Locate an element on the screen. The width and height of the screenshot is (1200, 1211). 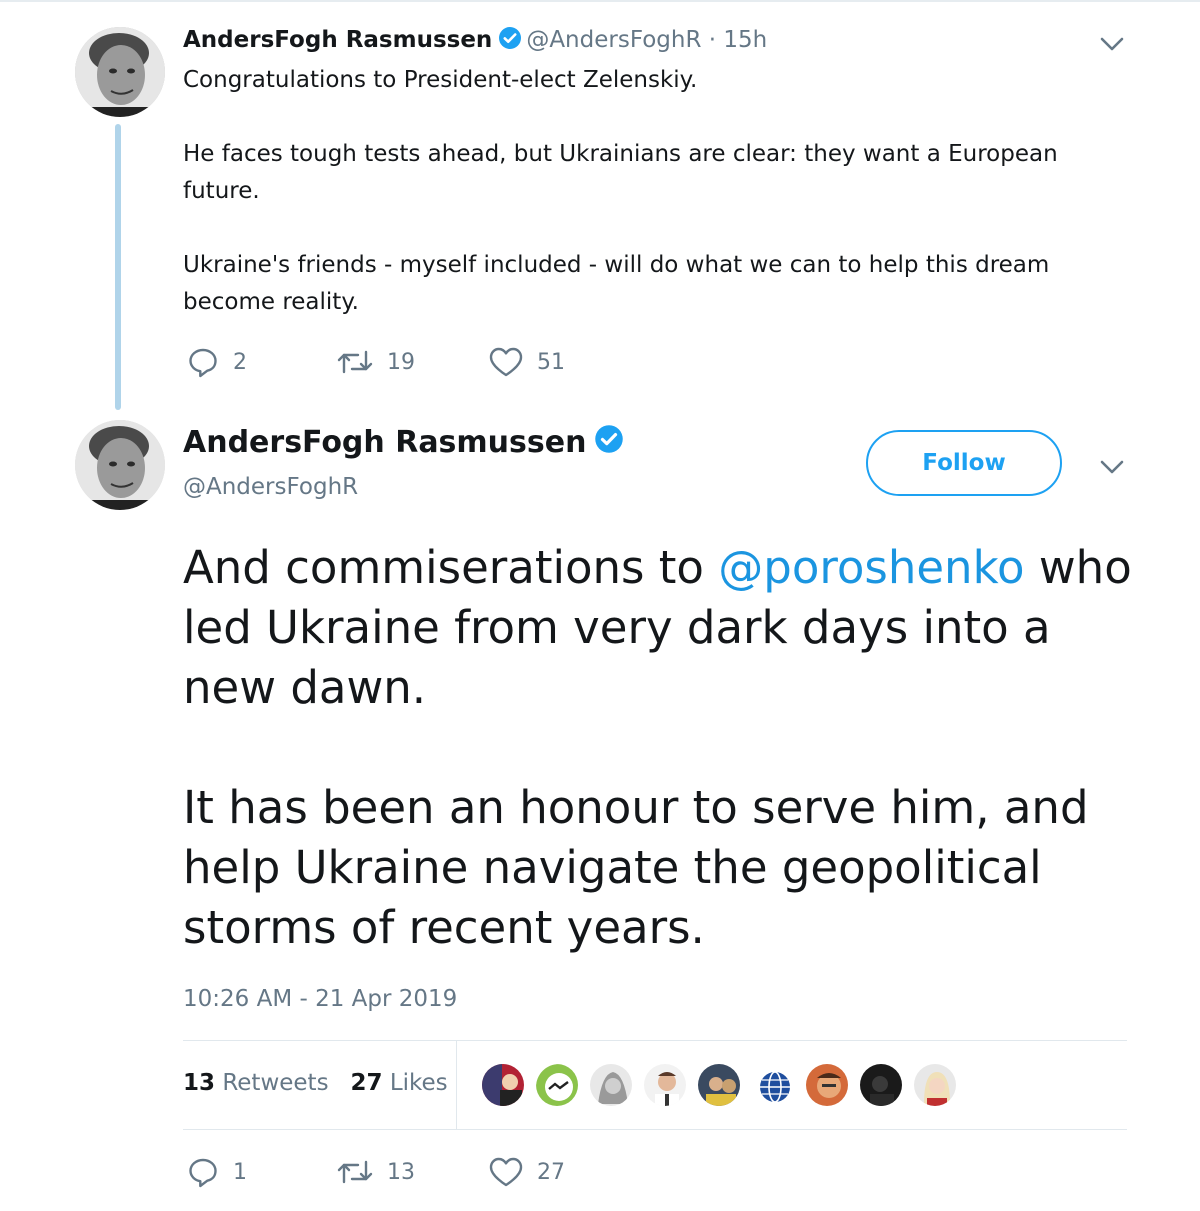
tweet-header: AndersFogh Rasmussen is located at coordinates (405, 444).